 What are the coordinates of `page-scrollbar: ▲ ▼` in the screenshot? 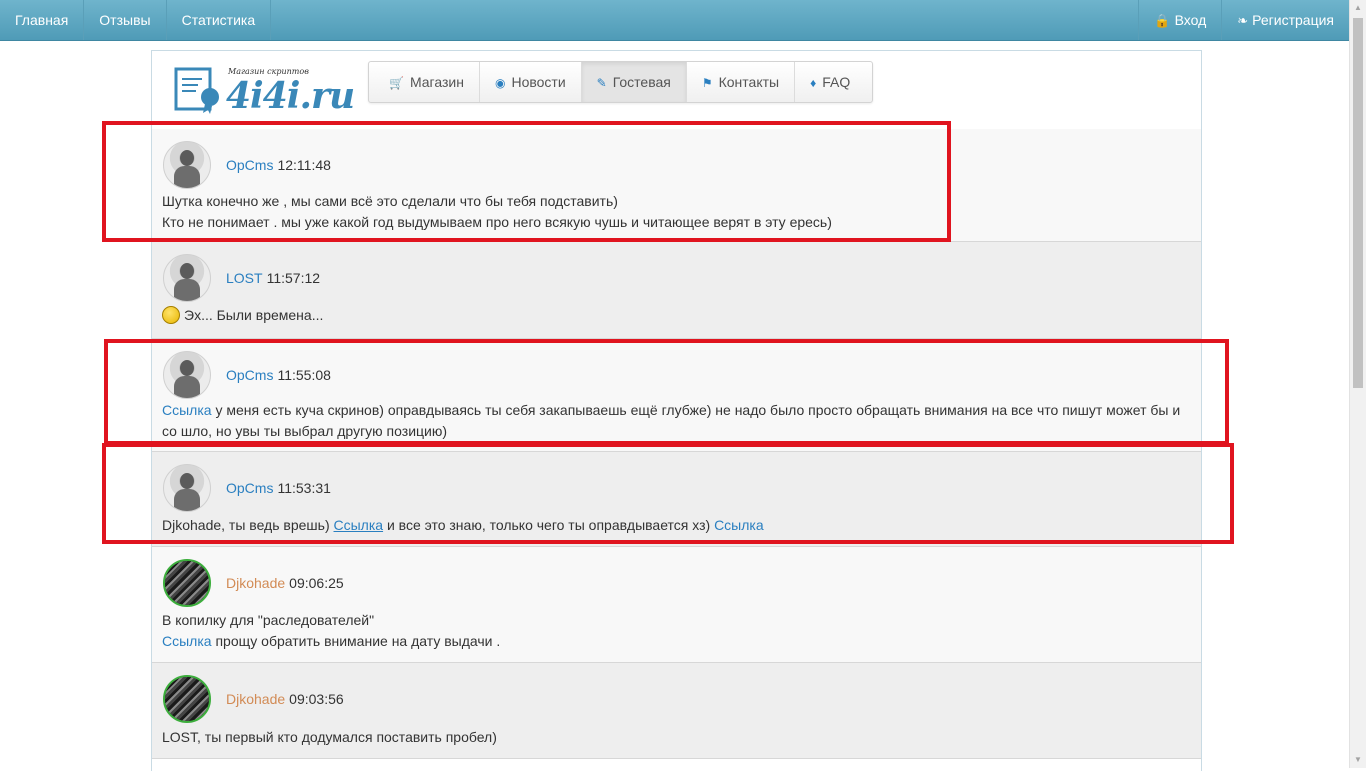 It's located at (1357, 384).